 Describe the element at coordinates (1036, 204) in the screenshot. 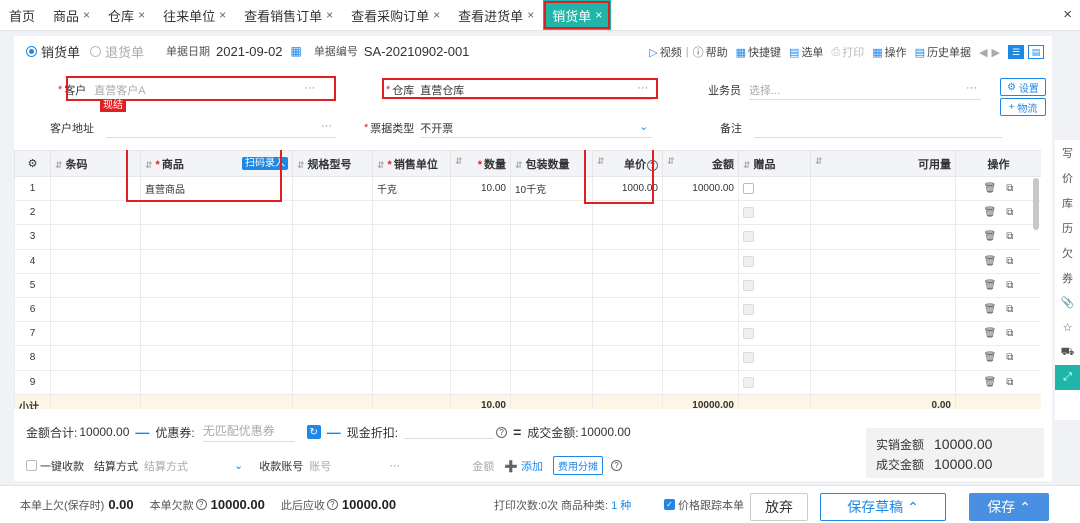

I see `table-scrollbar` at that location.